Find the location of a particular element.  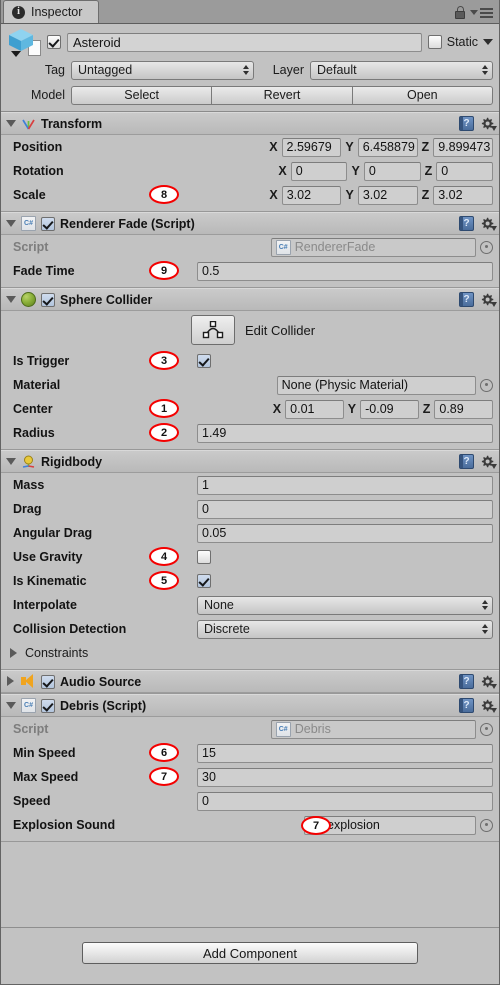

gameobject-name-input: Asteroid is located at coordinates (244, 42).